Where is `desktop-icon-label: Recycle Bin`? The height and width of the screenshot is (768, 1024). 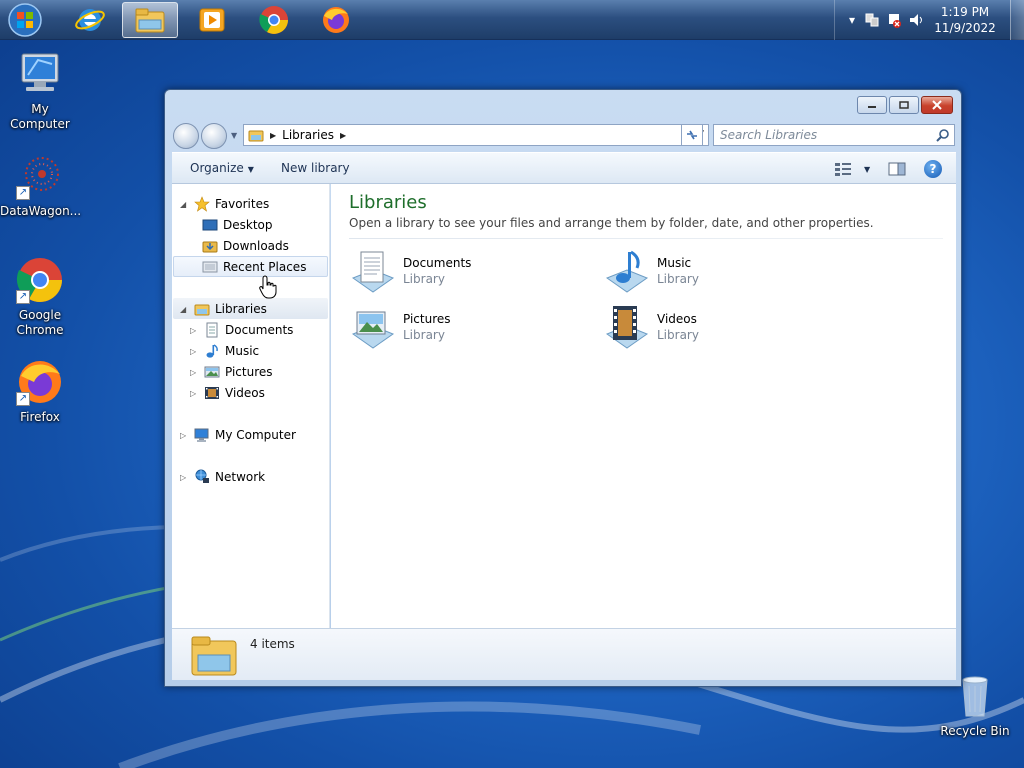
desktop-icon-label: Recycle Bin is located at coordinates (975, 731).